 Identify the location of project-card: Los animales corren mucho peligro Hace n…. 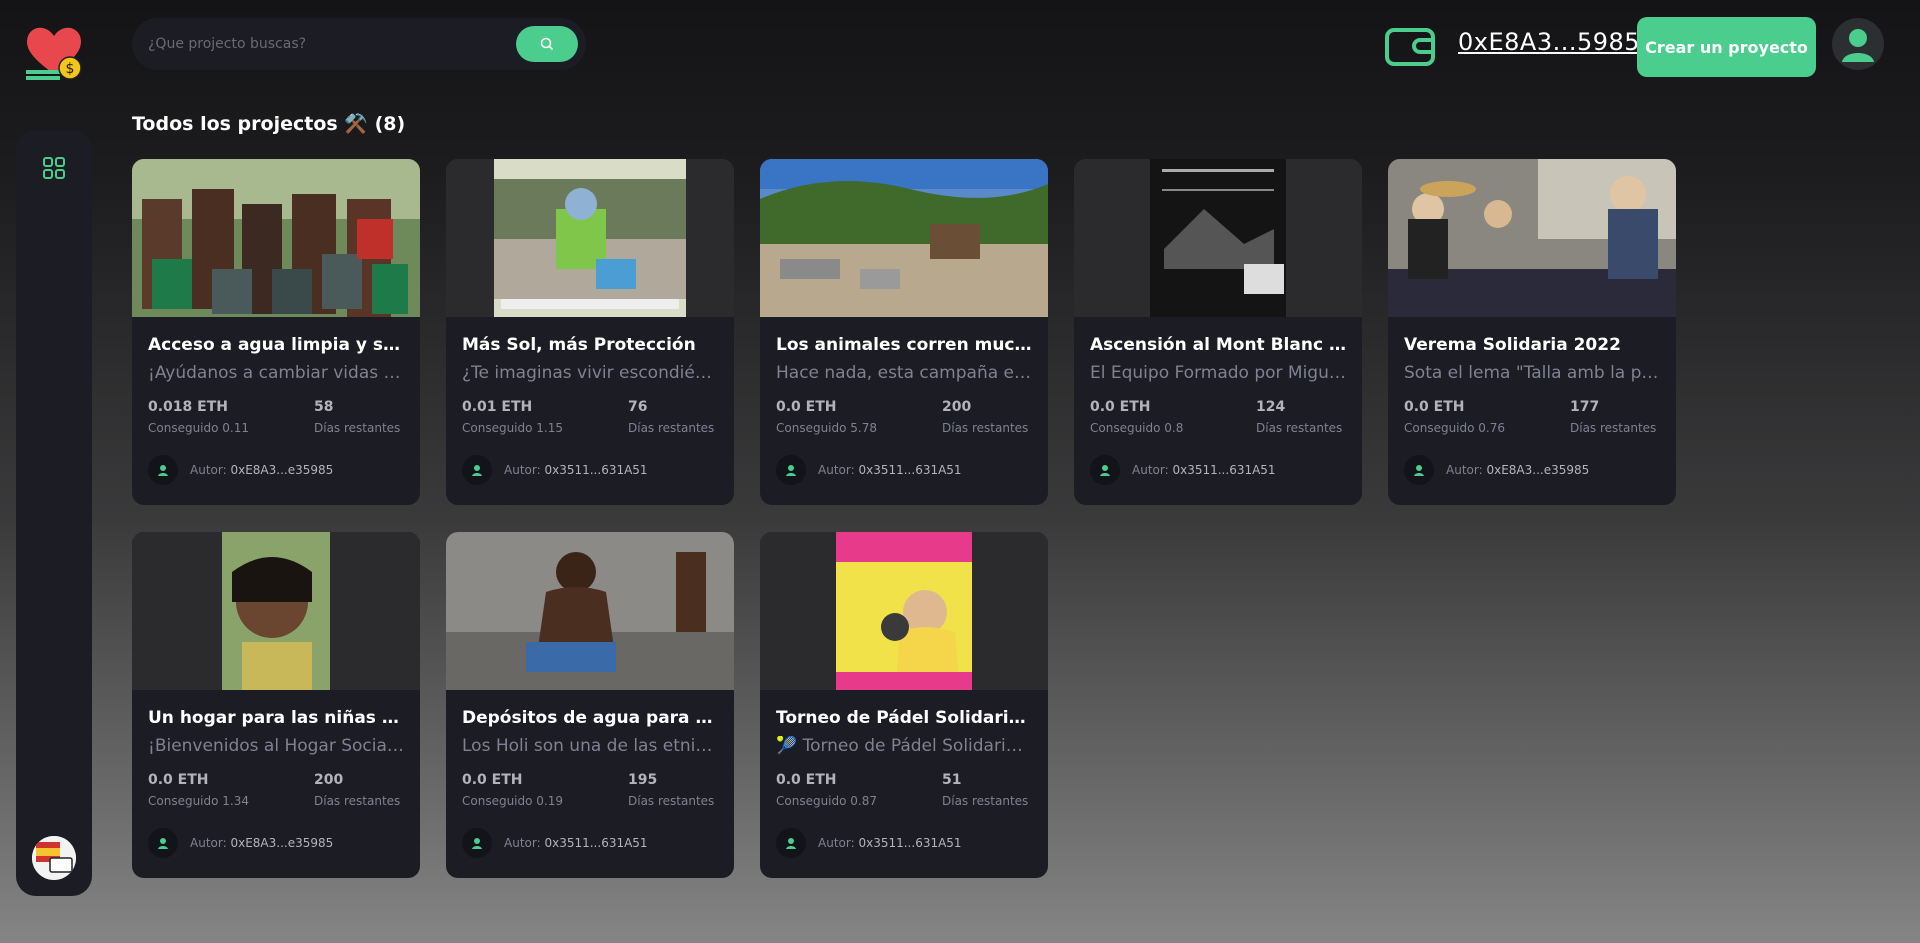
(904, 332).